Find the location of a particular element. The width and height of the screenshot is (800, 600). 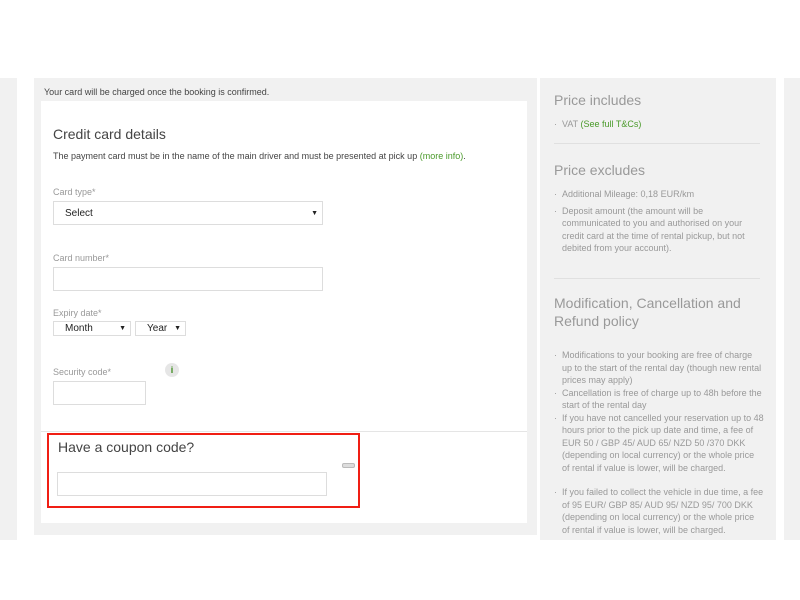

section-divider is located at coordinates (284, 431).